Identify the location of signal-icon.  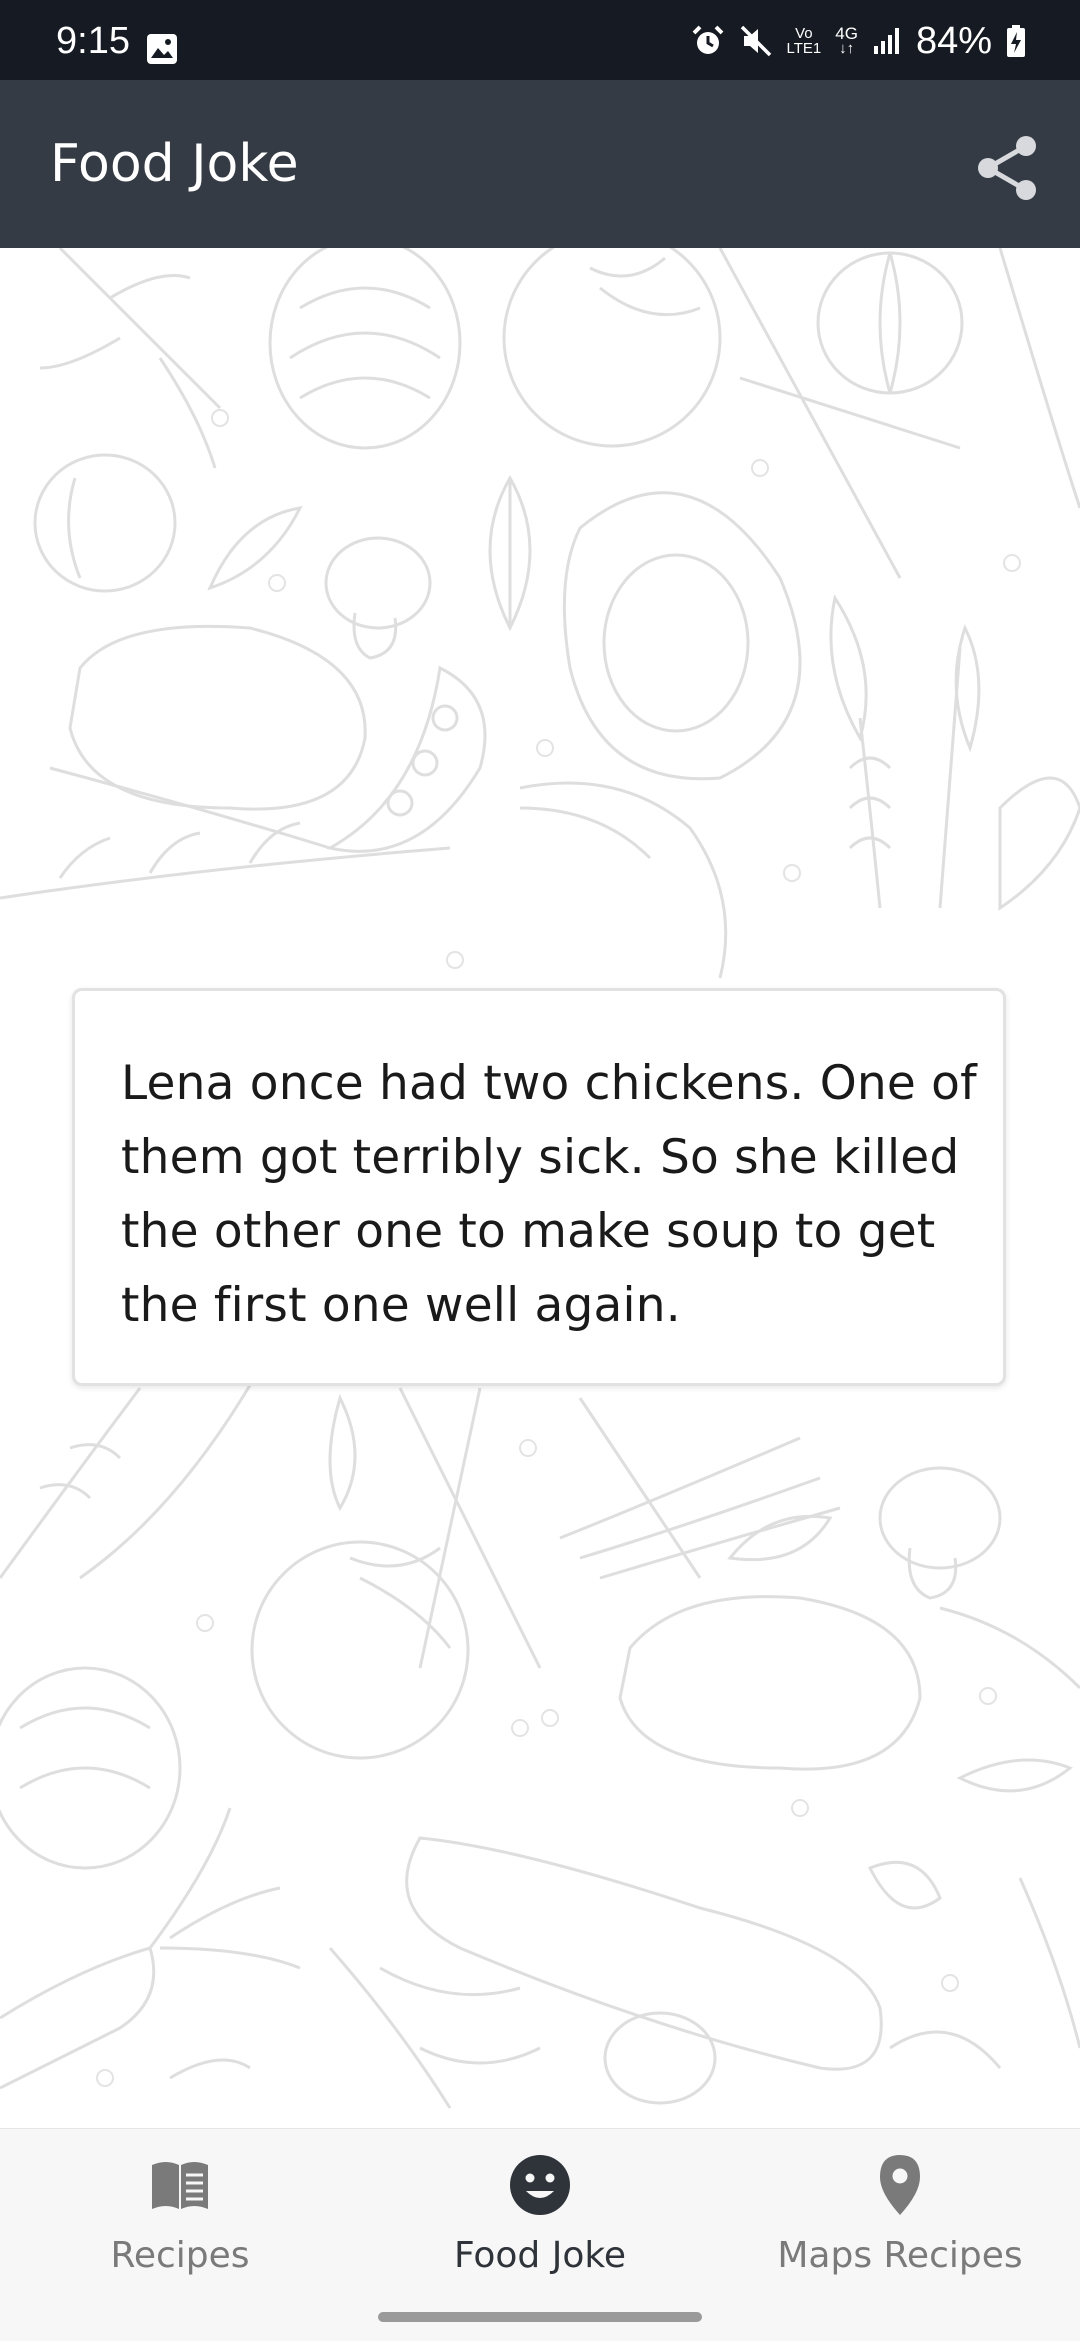
(886, 41).